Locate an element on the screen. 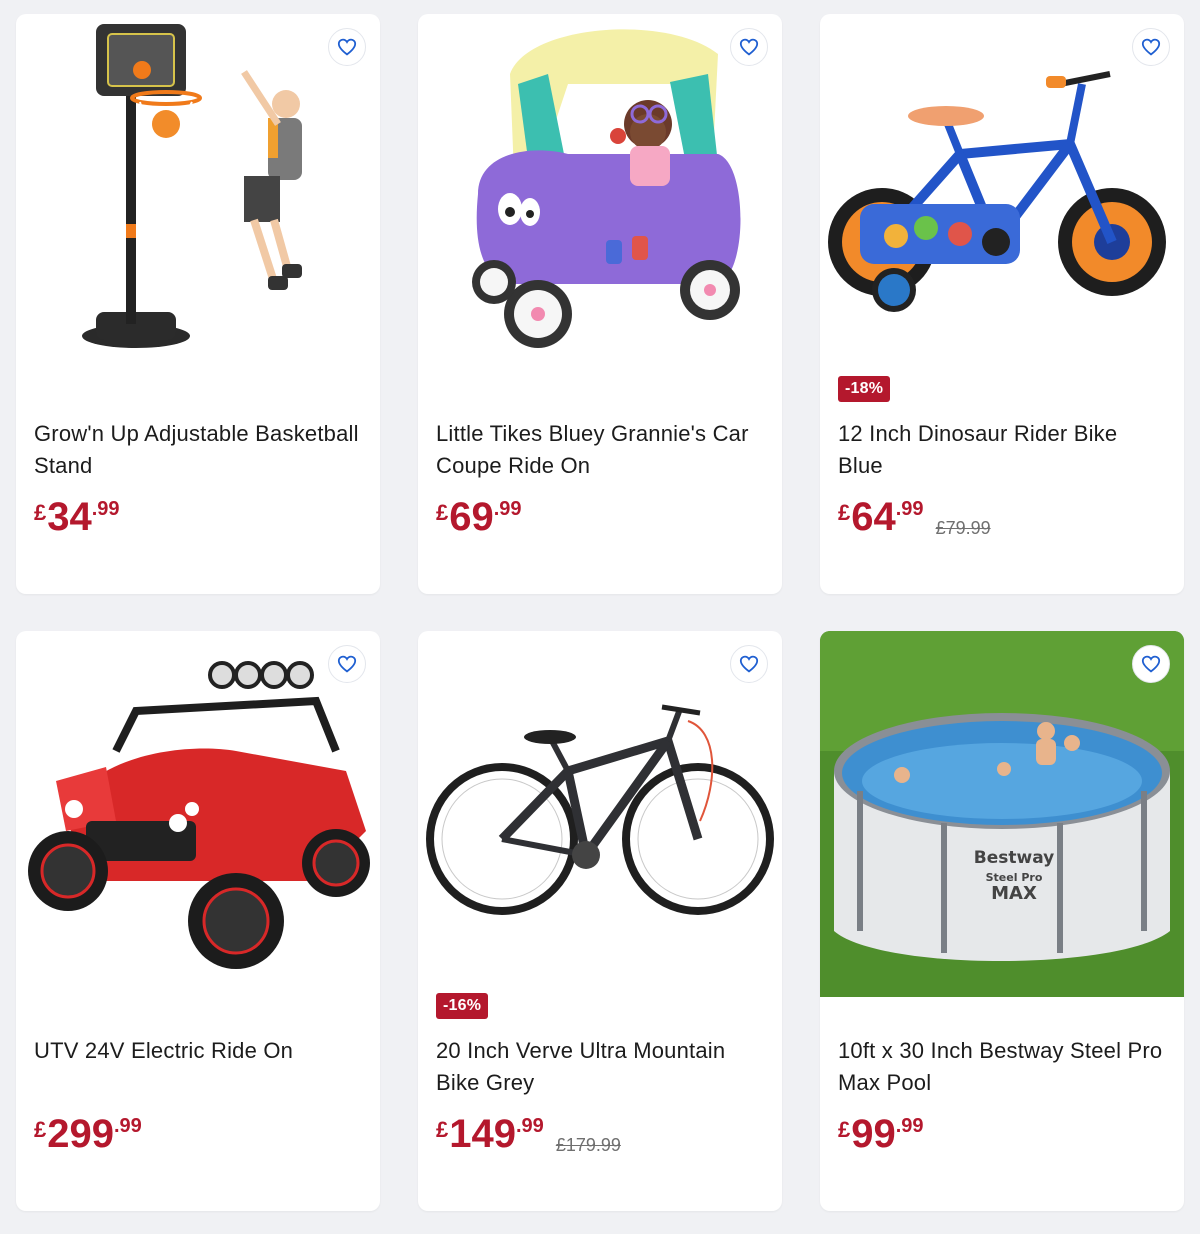 The width and height of the screenshot is (1200, 1234). price-row: £ 149 .99 £179.99 is located at coordinates (528, 1134).